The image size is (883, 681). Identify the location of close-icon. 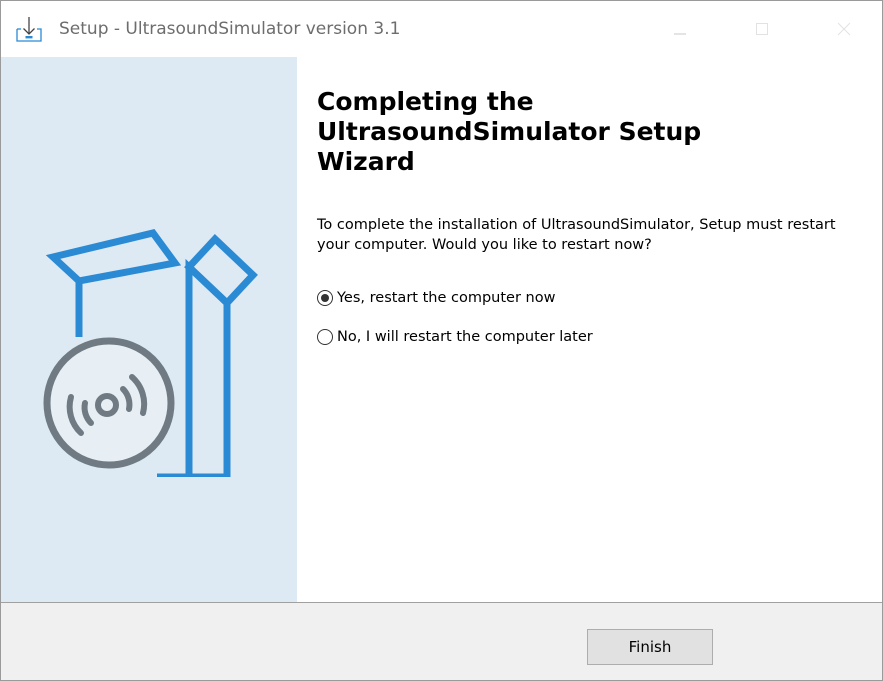
(844, 29).